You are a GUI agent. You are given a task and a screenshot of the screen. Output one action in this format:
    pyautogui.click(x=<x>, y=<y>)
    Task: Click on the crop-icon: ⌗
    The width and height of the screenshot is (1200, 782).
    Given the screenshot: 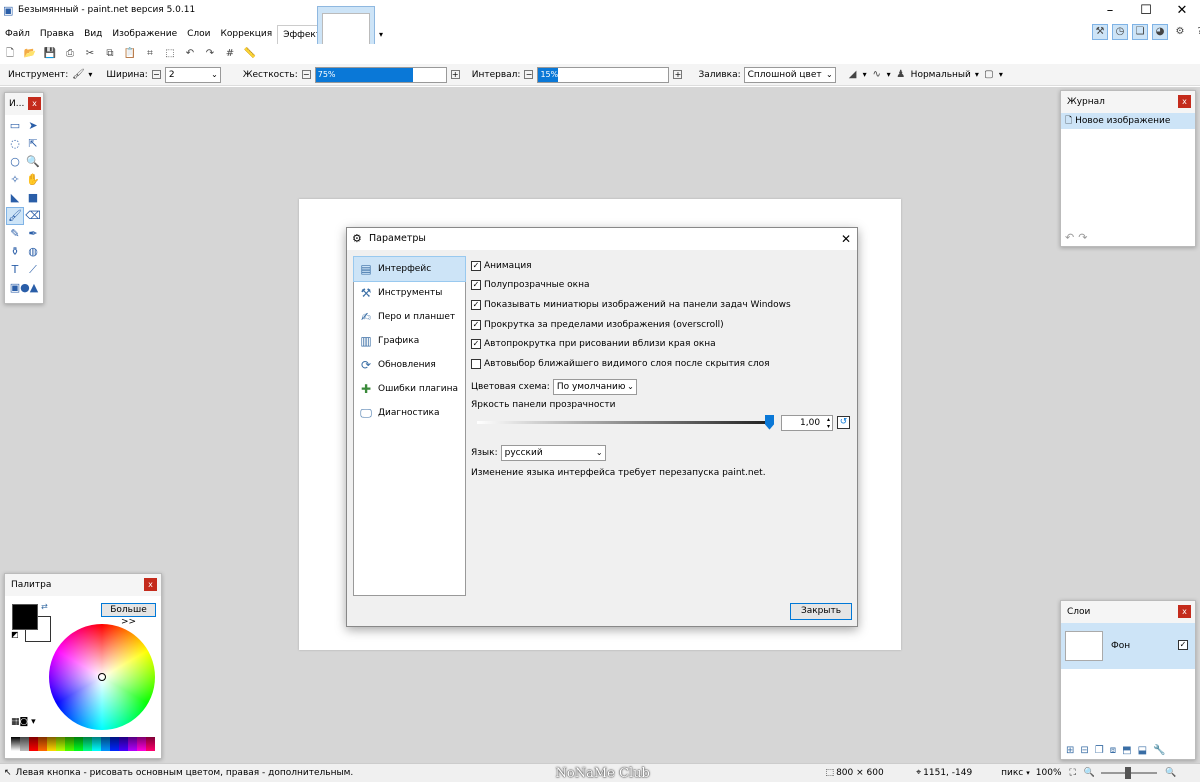 What is the action you would take?
    pyautogui.click(x=150, y=54)
    